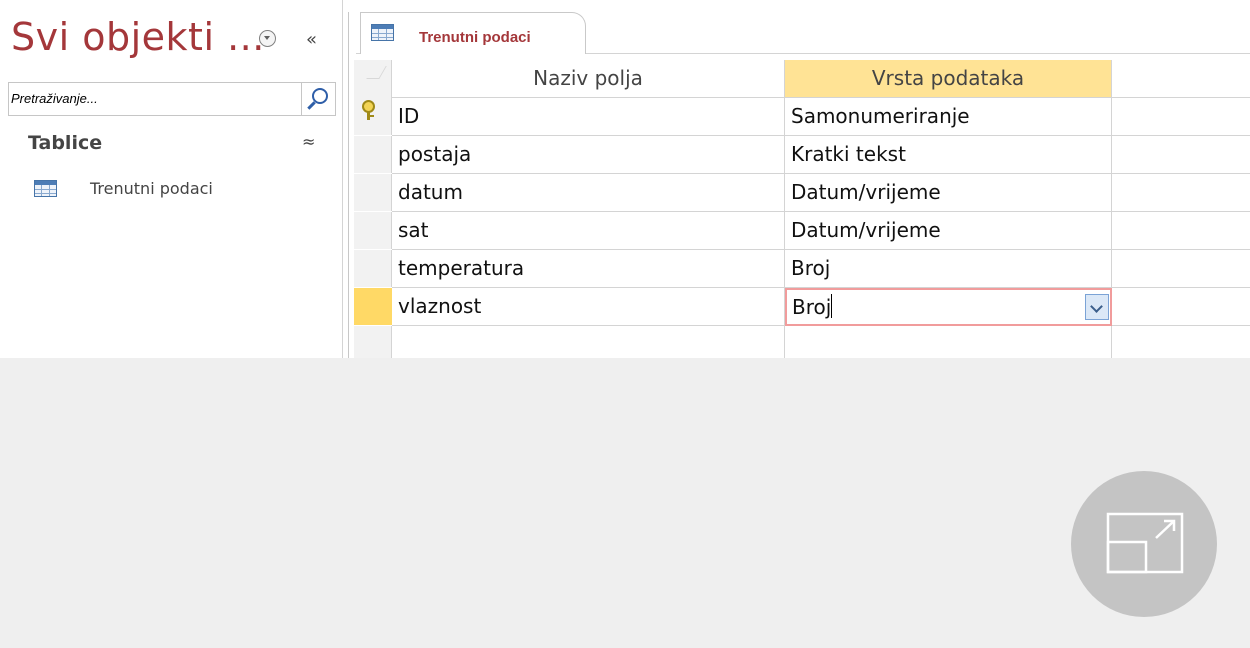 The width and height of the screenshot is (1250, 648). Describe the element at coordinates (376, 72) in the screenshot. I see `select-all-corner` at that location.